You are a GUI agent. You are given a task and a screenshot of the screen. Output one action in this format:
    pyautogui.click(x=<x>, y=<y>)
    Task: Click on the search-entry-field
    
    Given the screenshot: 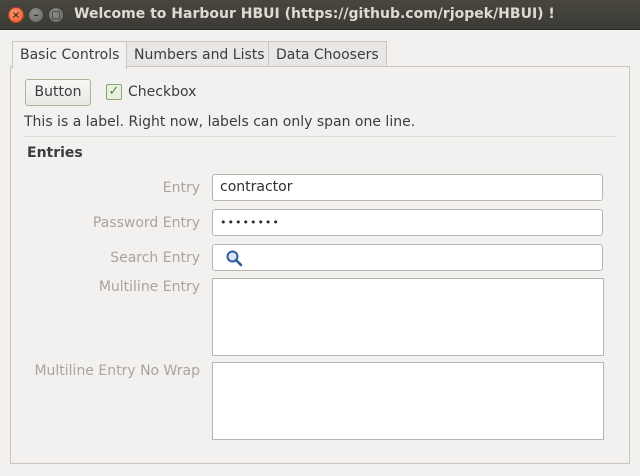 What is the action you would take?
    pyautogui.click(x=407, y=257)
    